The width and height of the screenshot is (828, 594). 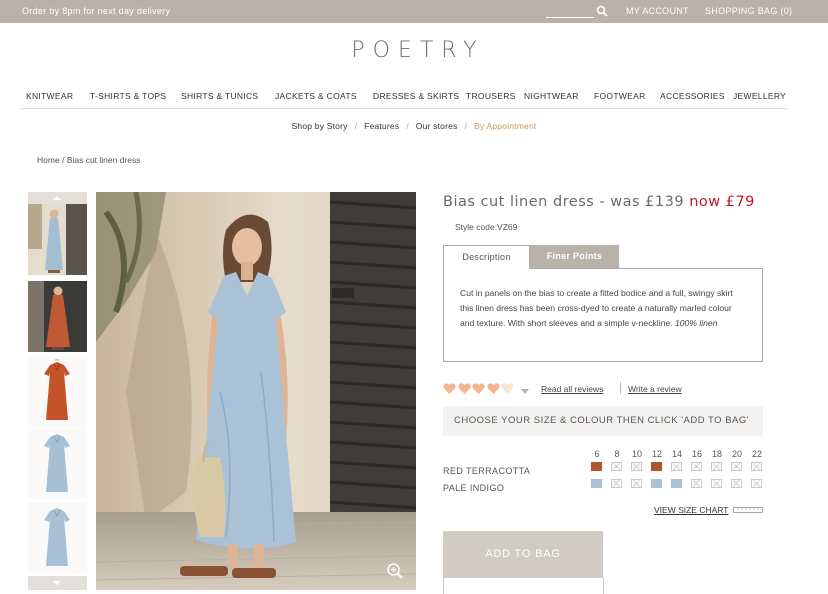 What do you see at coordinates (416, 96) in the screenshot?
I see `nav-item-dresses-skirts: DRESSES & SKIRTS` at bounding box center [416, 96].